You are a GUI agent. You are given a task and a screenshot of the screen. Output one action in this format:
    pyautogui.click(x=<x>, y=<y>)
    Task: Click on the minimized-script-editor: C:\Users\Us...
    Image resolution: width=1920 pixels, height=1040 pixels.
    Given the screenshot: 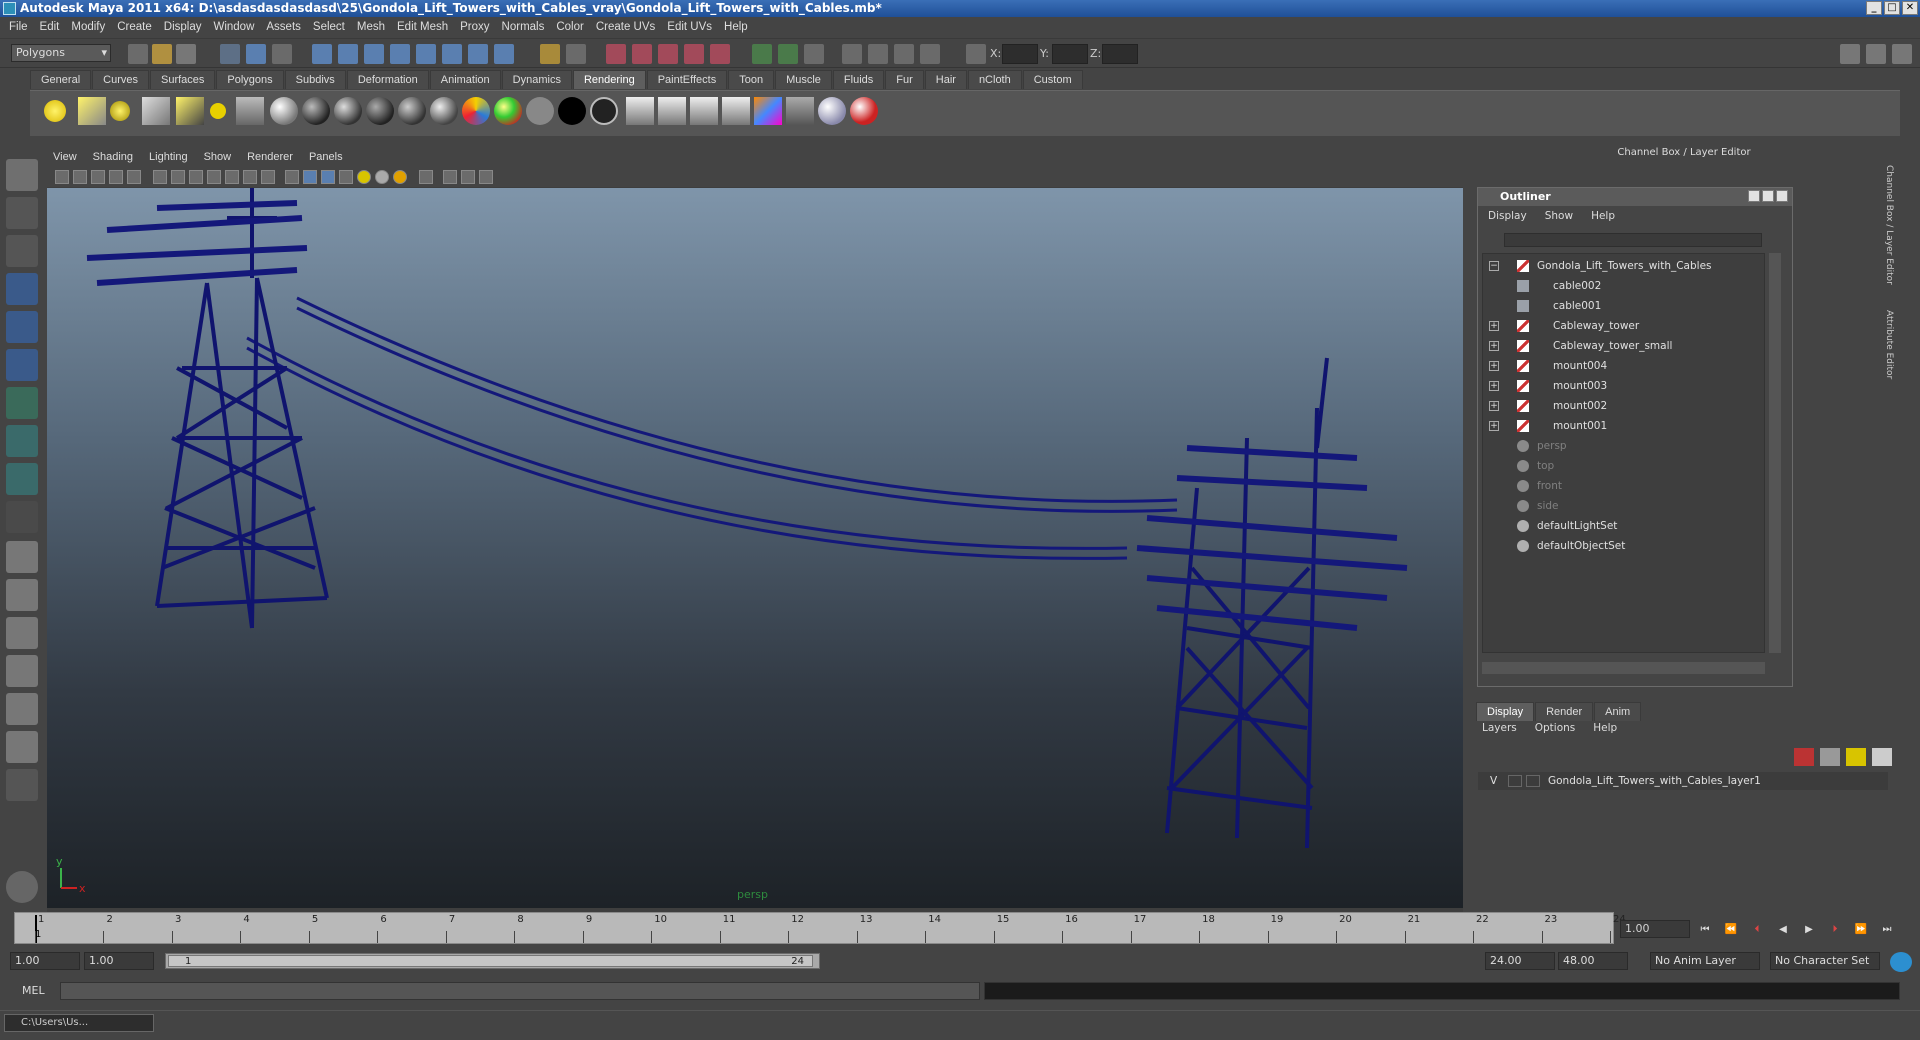 What is the action you would take?
    pyautogui.click(x=79, y=1023)
    